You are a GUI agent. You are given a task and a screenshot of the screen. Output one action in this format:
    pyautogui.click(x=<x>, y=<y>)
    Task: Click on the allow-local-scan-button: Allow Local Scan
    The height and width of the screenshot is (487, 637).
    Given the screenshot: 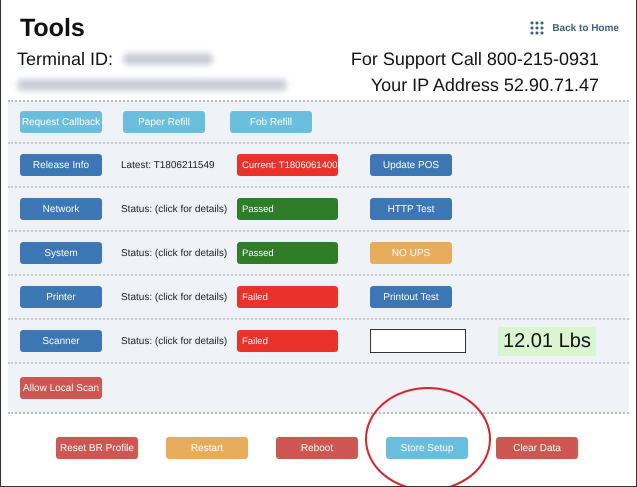 What is the action you would take?
    pyautogui.click(x=61, y=388)
    